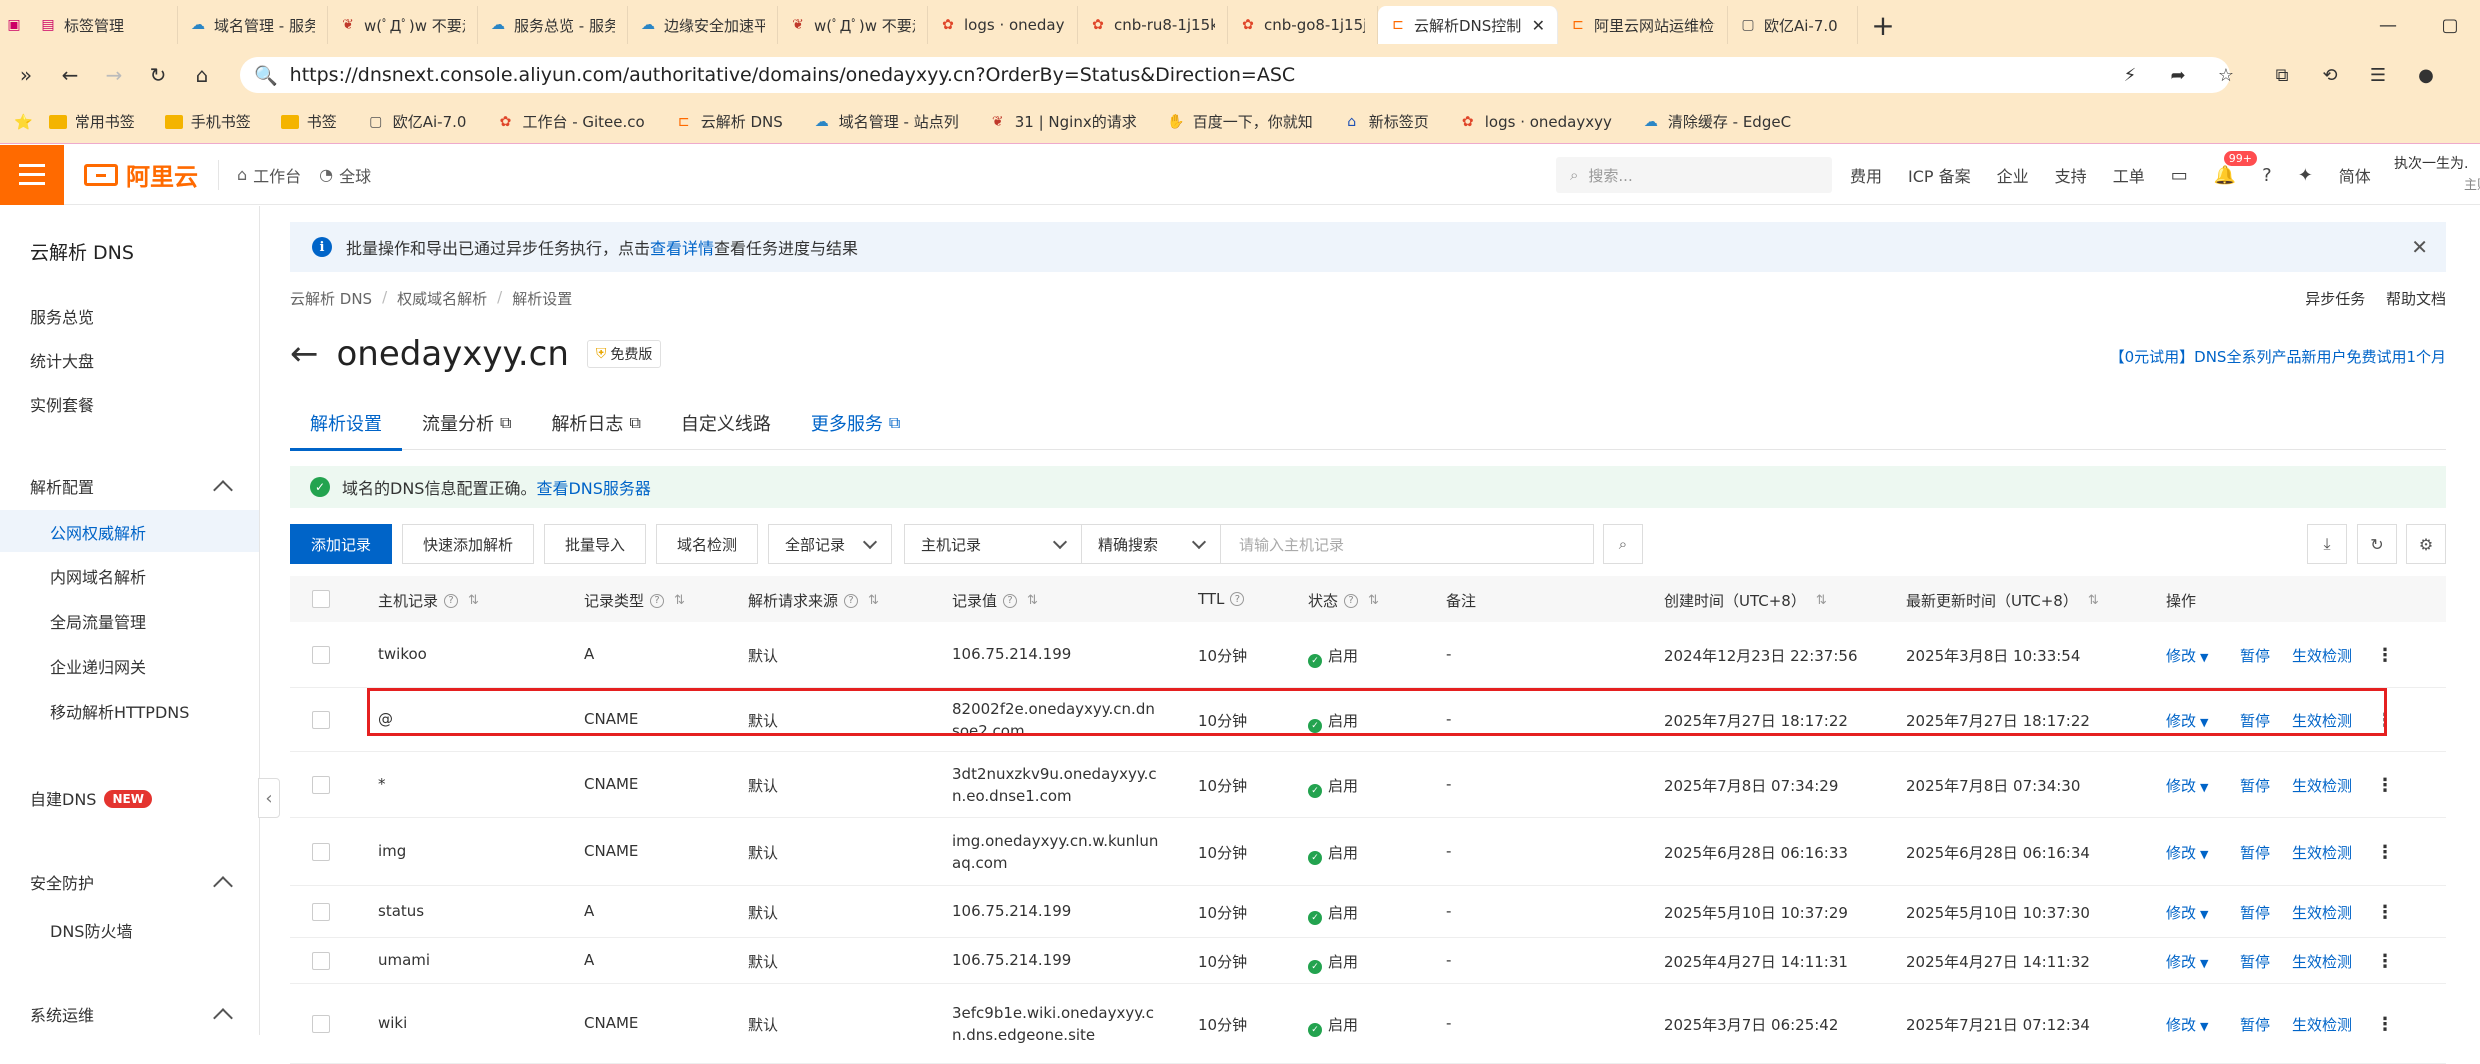  I want to click on bookmark-item: ⌂ 新标签页, so click(1385, 121).